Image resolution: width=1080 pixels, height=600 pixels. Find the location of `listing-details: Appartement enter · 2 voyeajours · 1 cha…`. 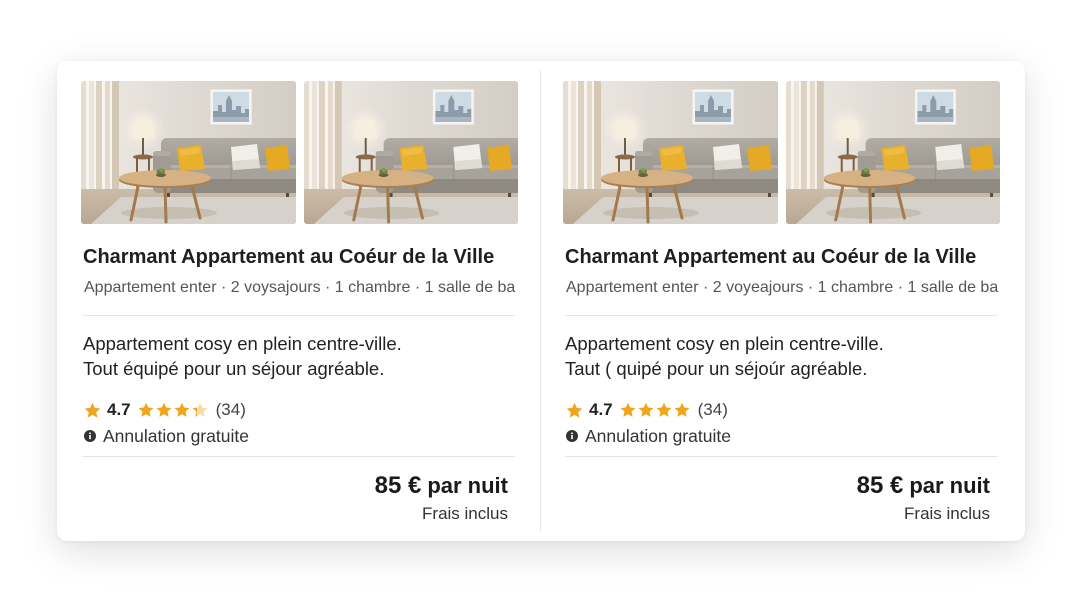

listing-details: Appartement enter · 2 voyeajours · 1 cha… is located at coordinates (782, 287).